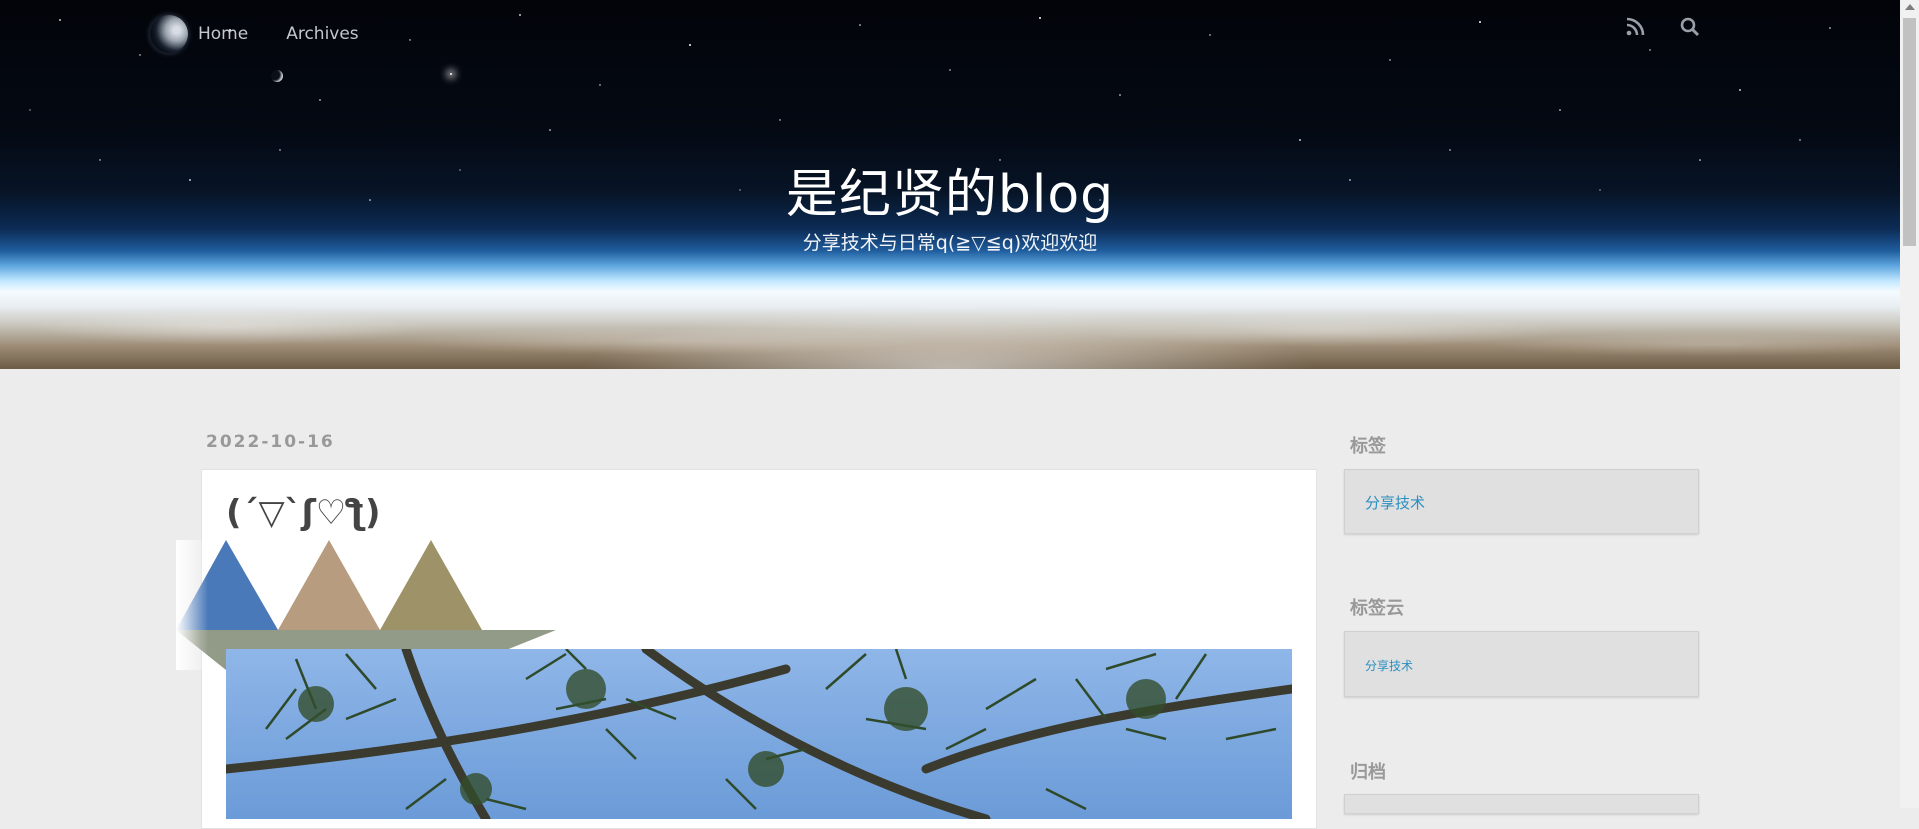 Image resolution: width=1919 pixels, height=829 pixels. Describe the element at coordinates (1389, 665) in the screenshot. I see `tag-cloud-link: 分享技术` at that location.